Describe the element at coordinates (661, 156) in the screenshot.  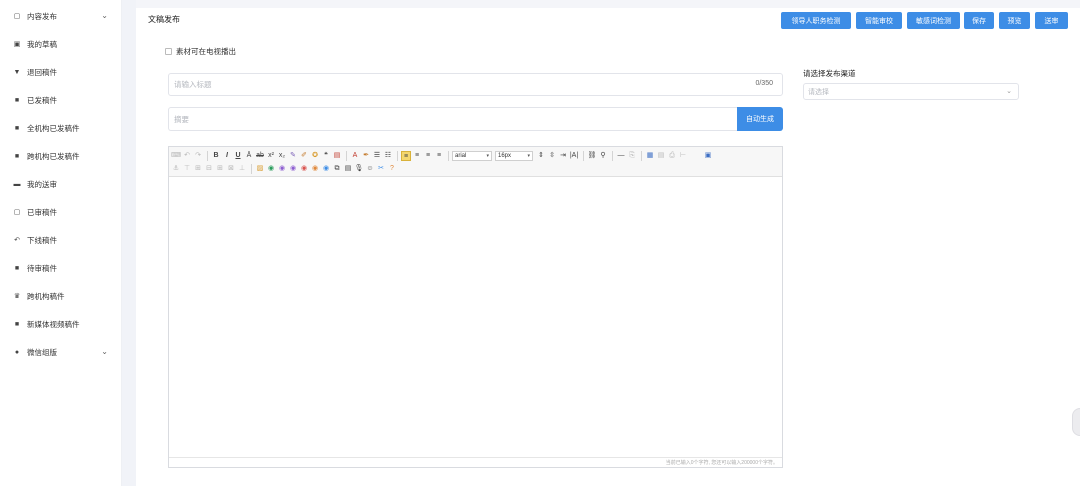
I see `table-props-icon: ▤` at that location.